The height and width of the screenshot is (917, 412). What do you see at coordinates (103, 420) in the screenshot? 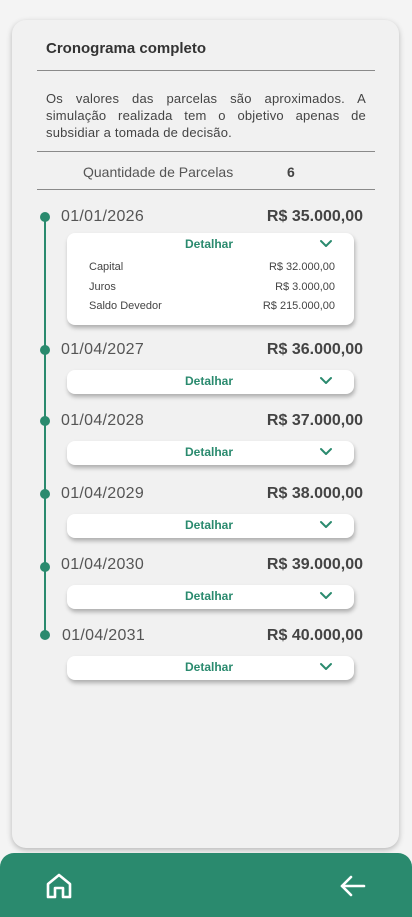
I see `installment-date: 01/04/2028` at bounding box center [103, 420].